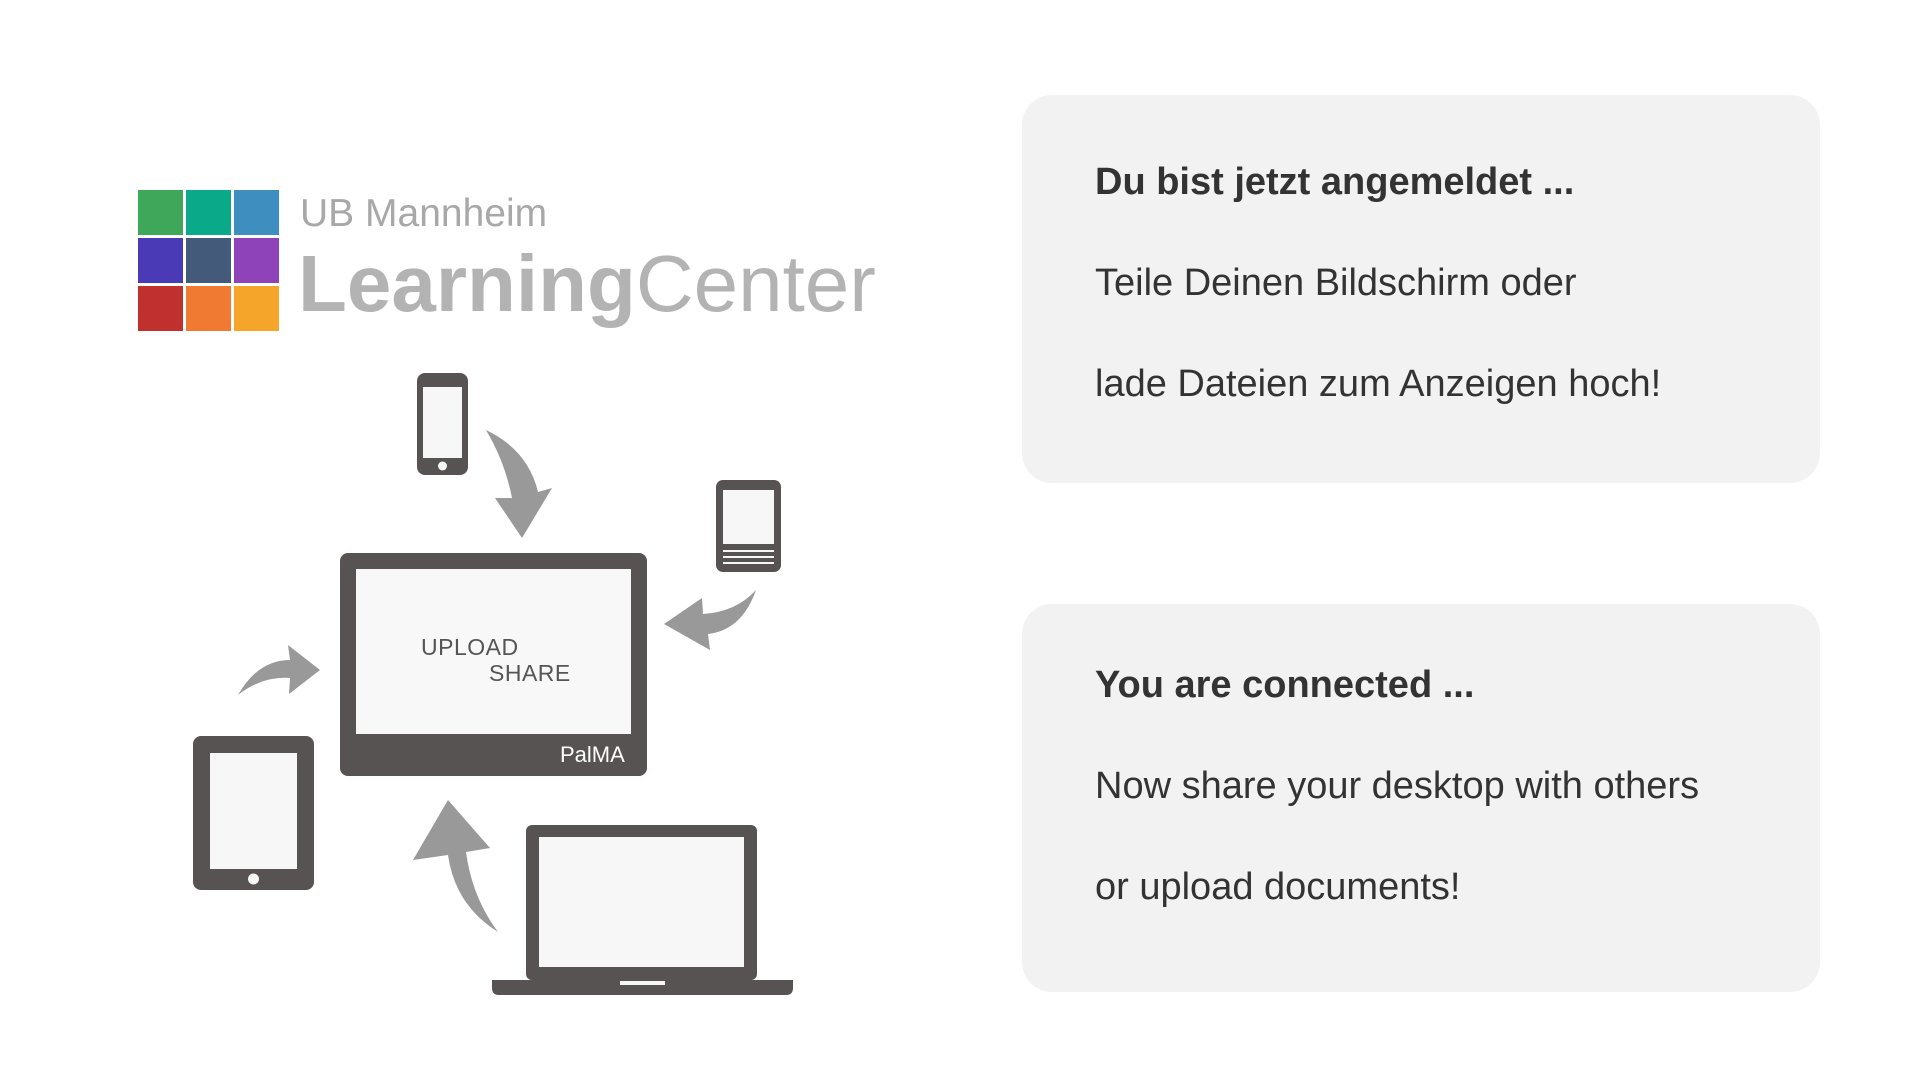 The image size is (1920, 1080). Describe the element at coordinates (1278, 887) in the screenshot. I see `english-card-line-2: or upload documents!` at that location.